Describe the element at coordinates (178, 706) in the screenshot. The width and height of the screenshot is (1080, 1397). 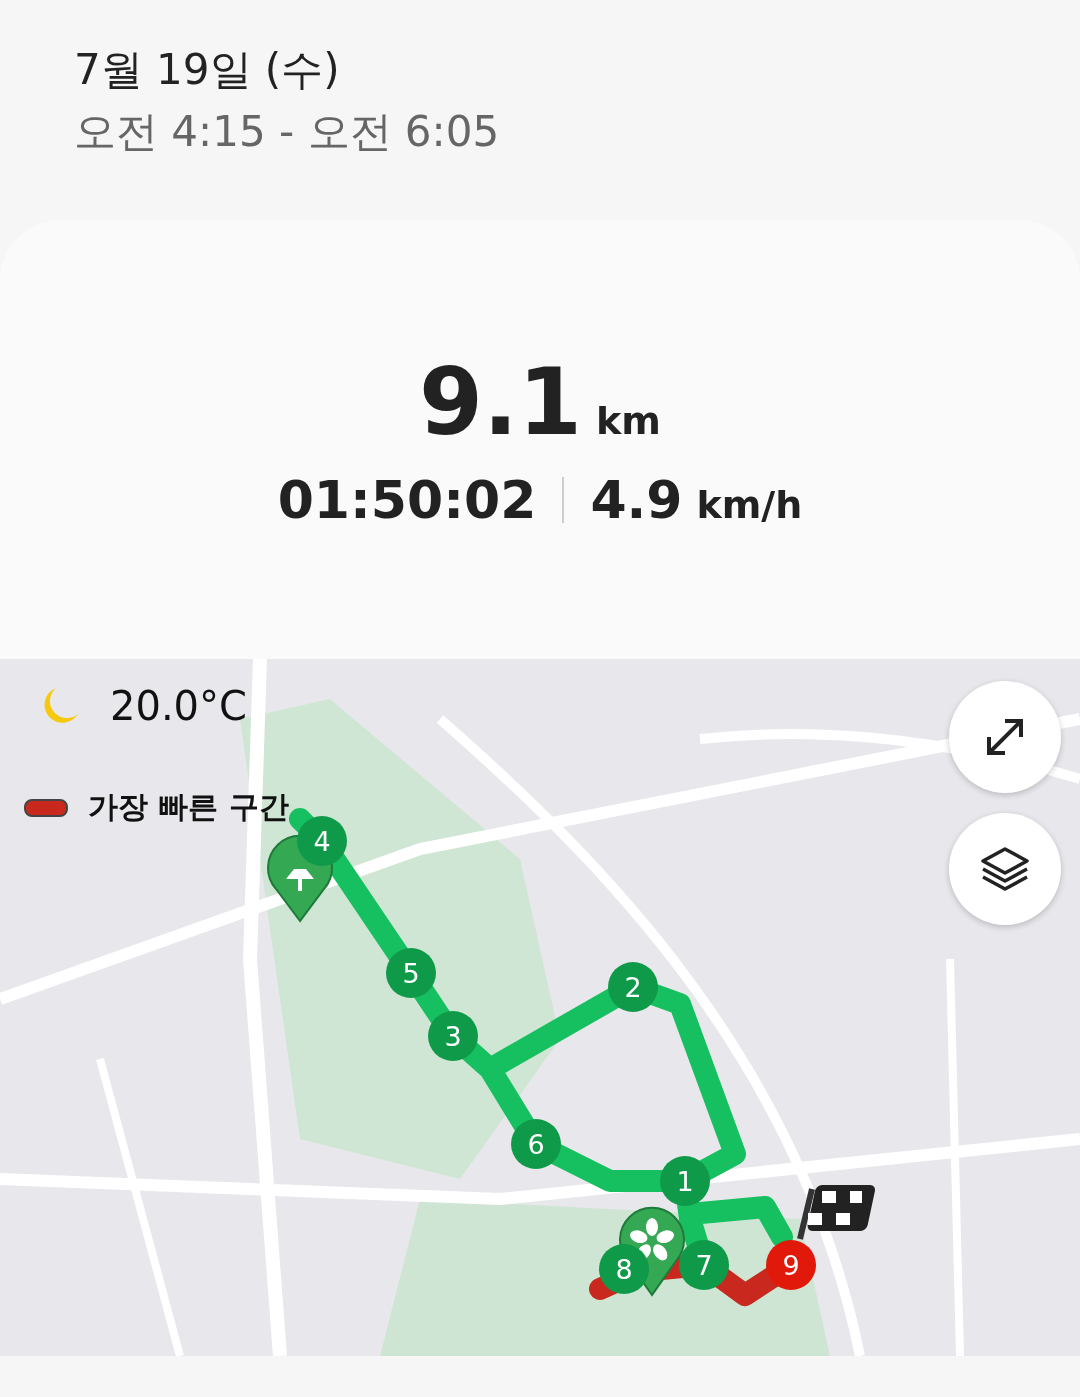
I see `temperature: 20.0°C` at that location.